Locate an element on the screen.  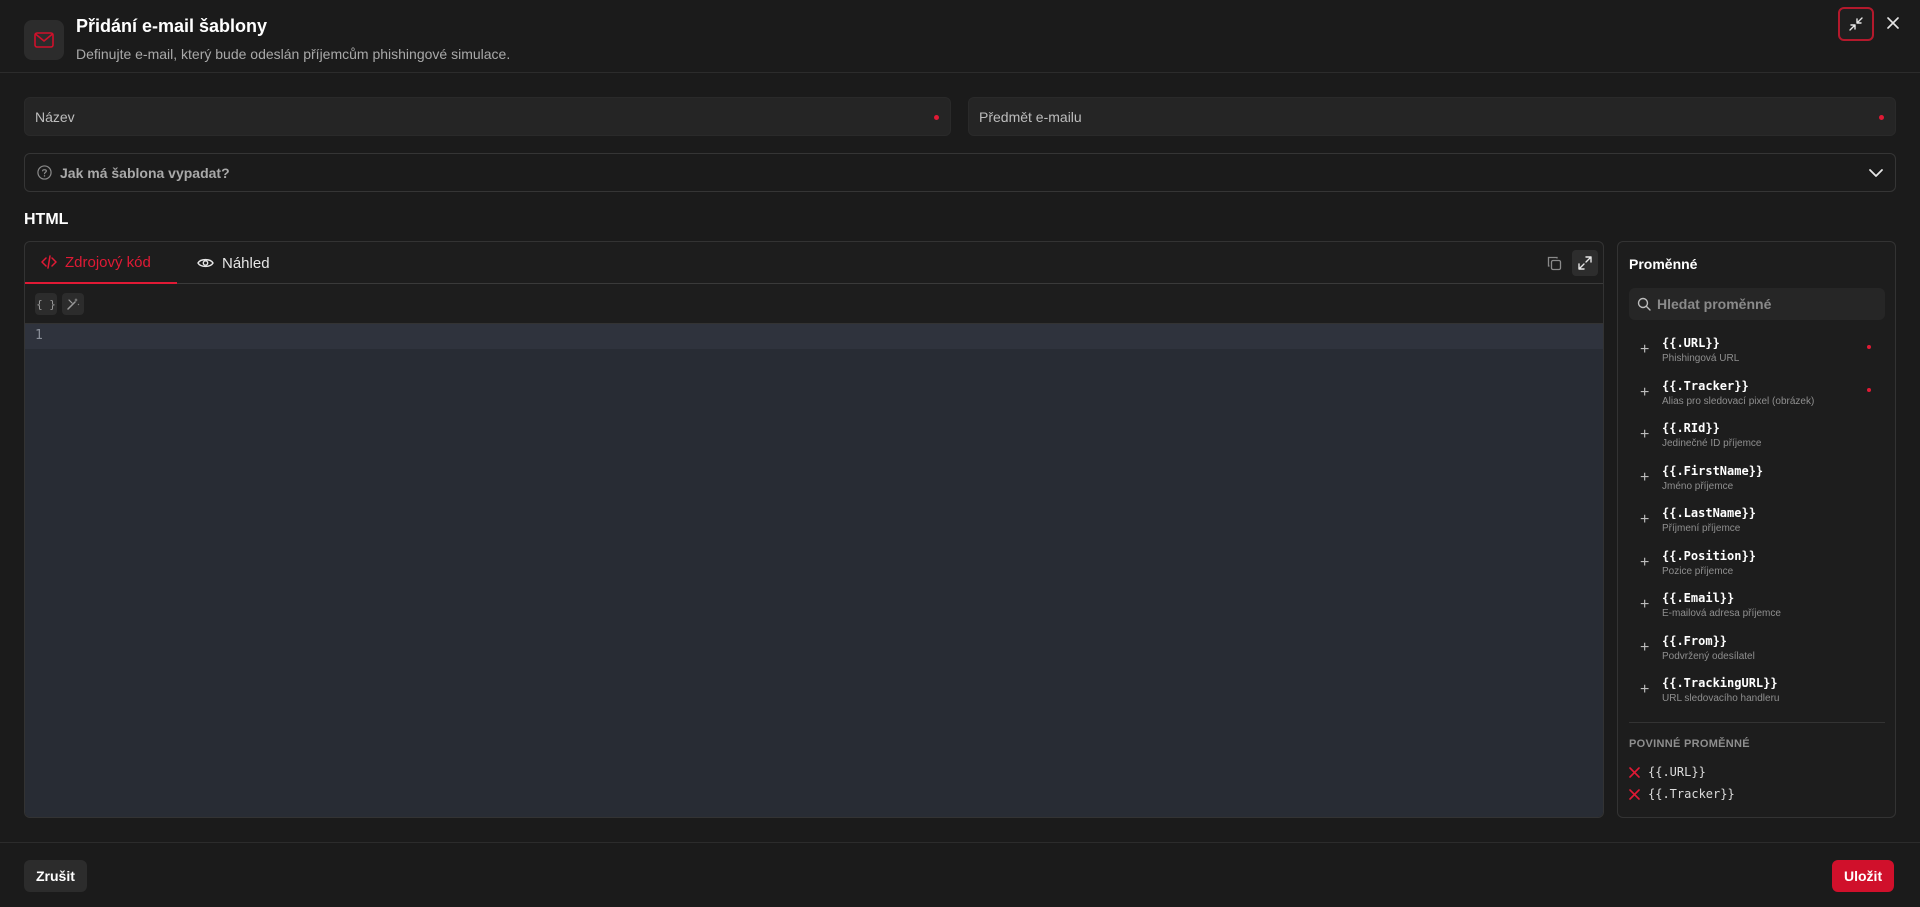
minimize-button is located at coordinates (1856, 24).